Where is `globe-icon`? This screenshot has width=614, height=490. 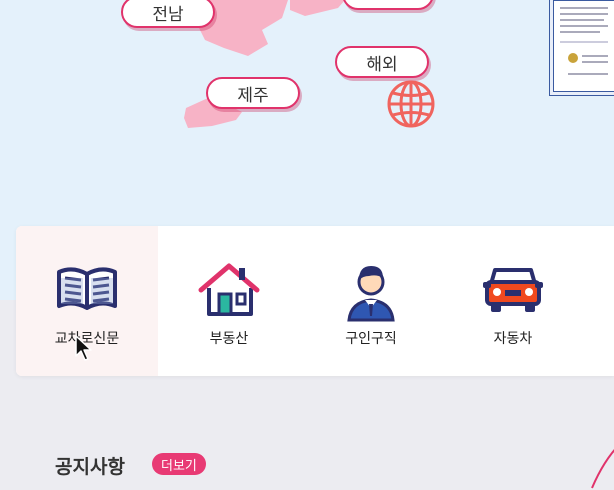 globe-icon is located at coordinates (411, 104).